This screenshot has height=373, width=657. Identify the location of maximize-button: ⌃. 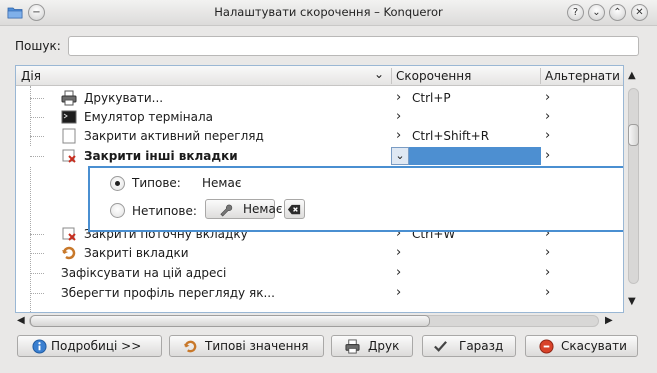
(617, 12).